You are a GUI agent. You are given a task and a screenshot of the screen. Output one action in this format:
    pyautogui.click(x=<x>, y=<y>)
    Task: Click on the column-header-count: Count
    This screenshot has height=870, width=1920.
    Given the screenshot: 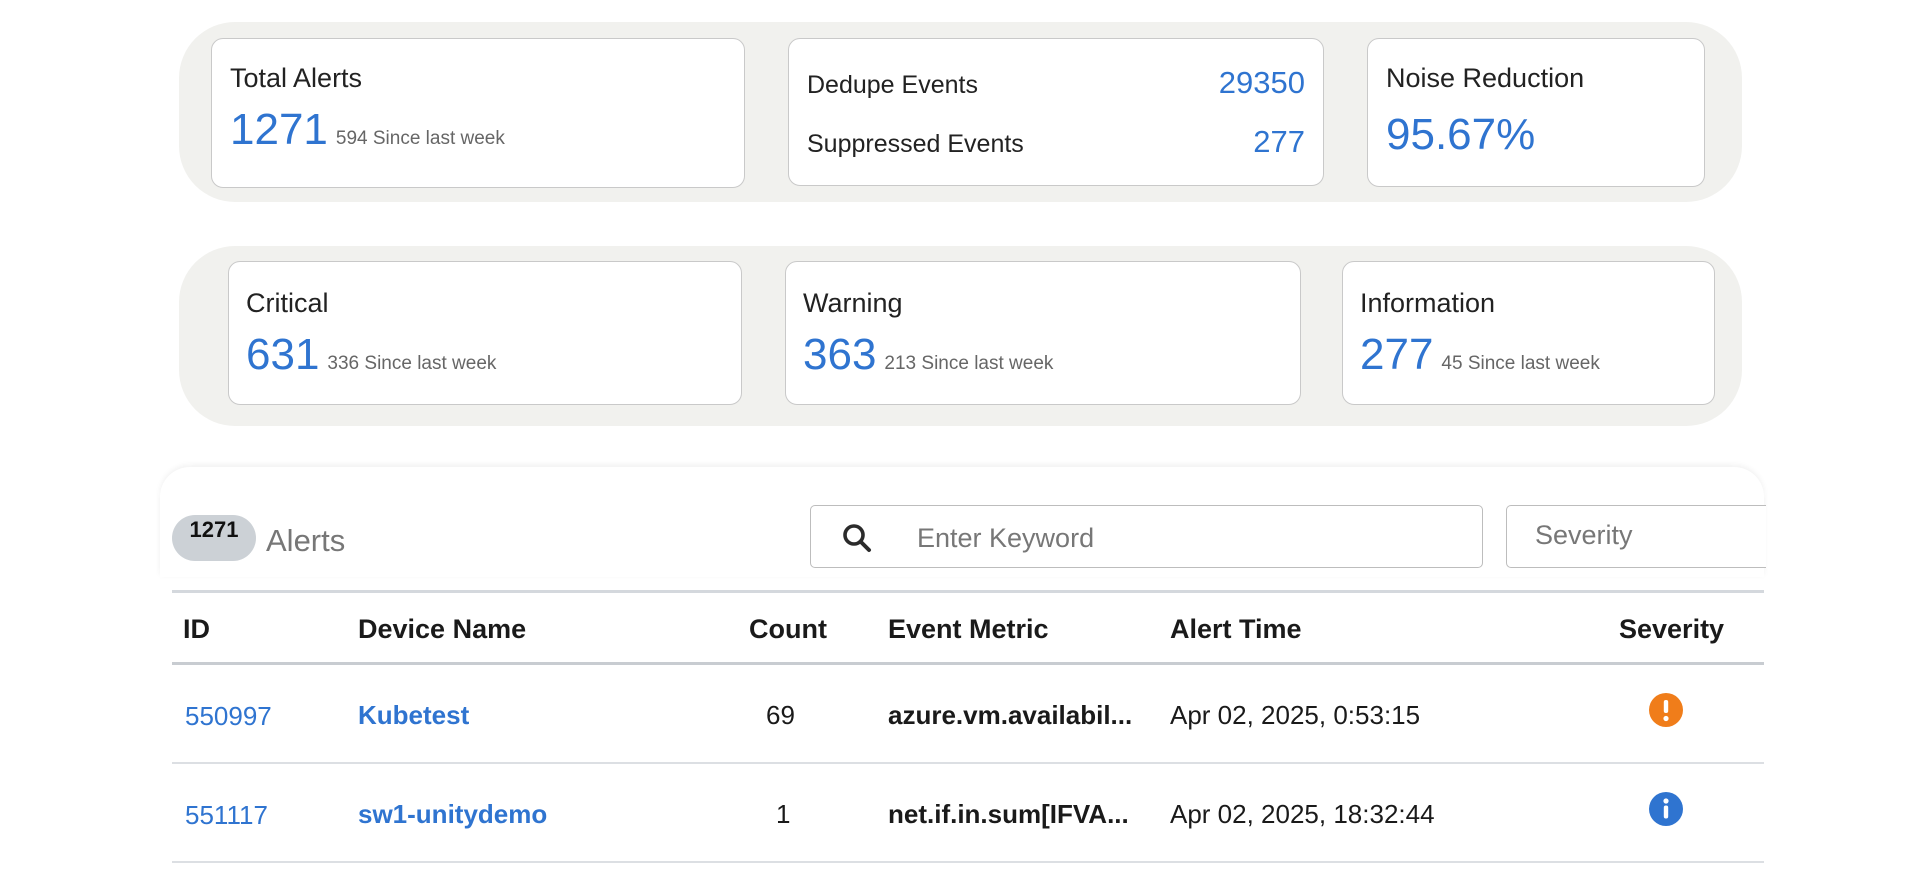 What is the action you would take?
    pyautogui.click(x=788, y=629)
    